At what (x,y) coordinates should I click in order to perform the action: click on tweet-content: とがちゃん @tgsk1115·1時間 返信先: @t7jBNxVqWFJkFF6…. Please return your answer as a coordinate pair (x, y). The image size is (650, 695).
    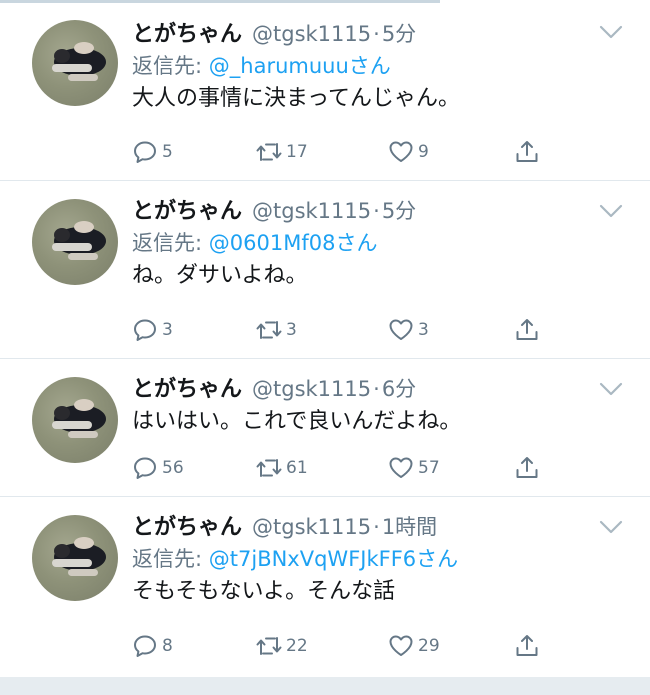
    Looking at the image, I should click on (371, 560).